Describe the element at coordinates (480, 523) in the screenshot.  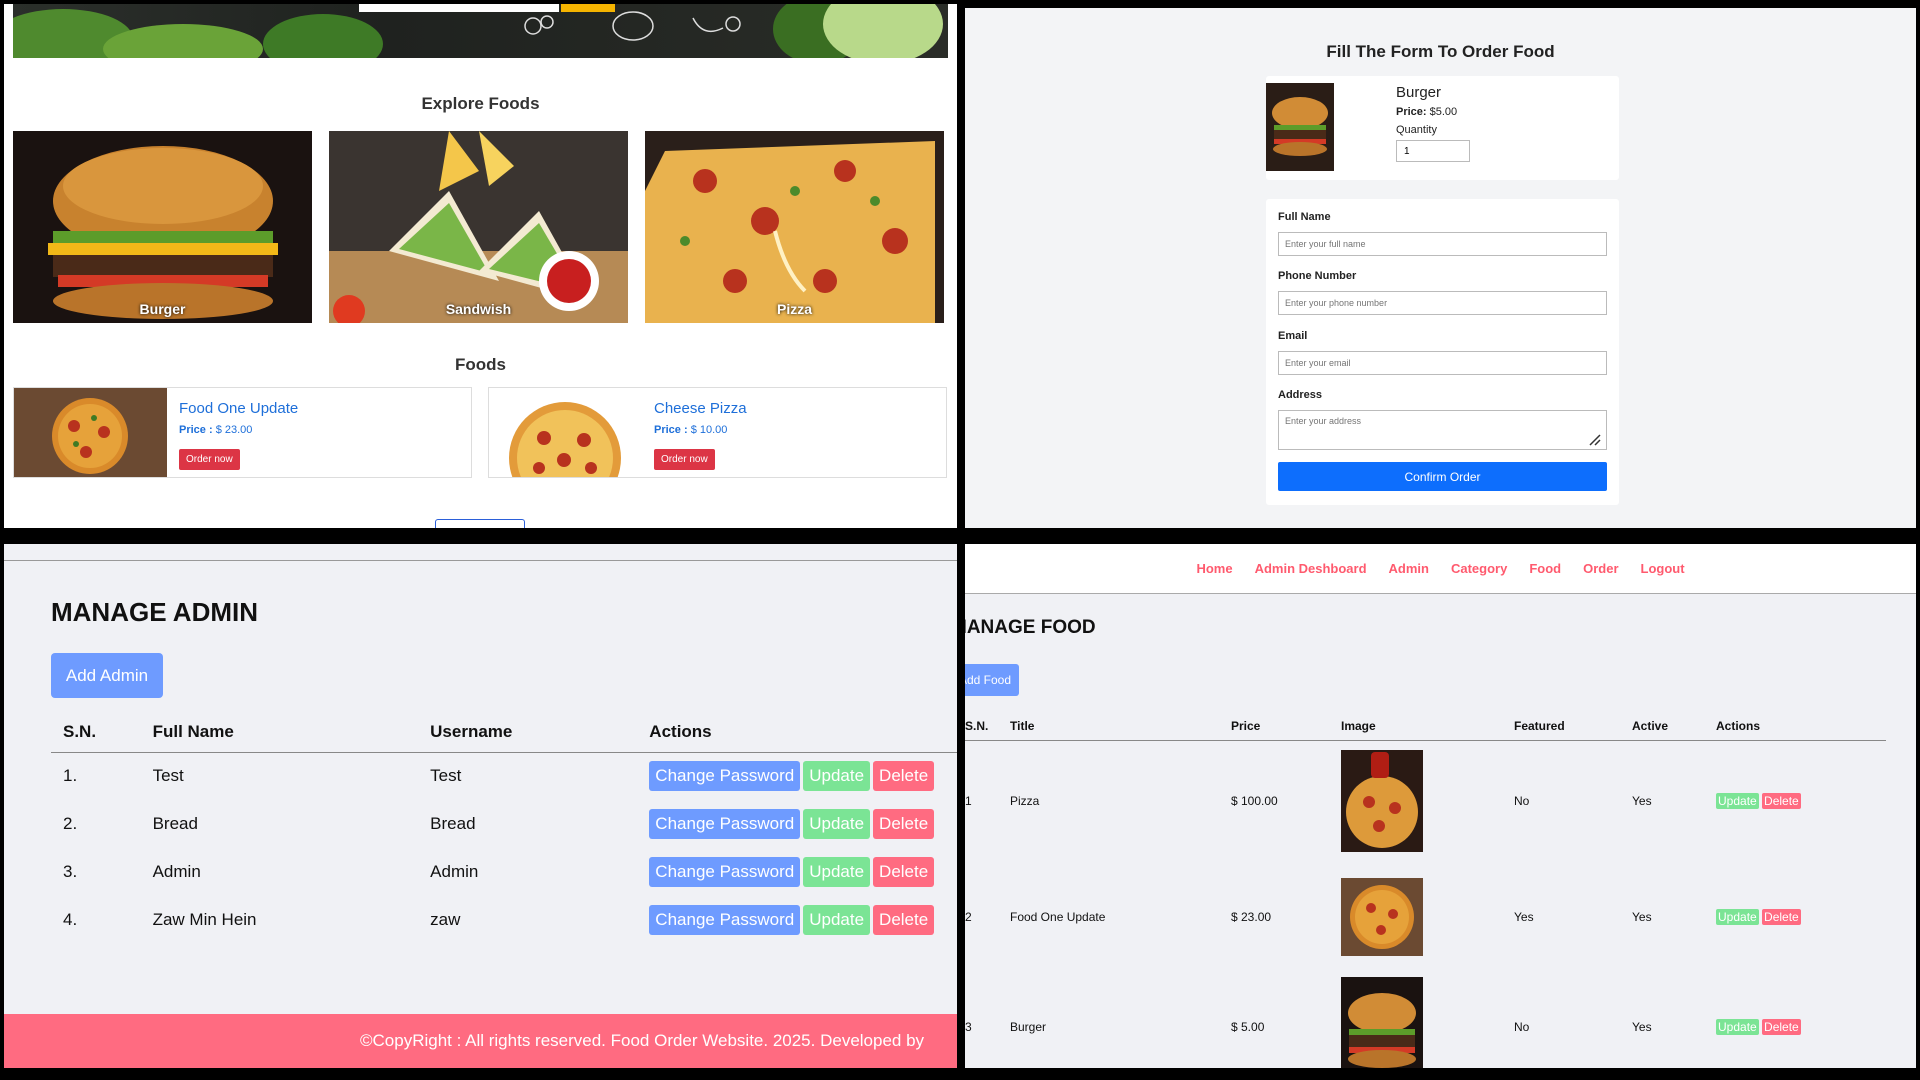
I see `see-all-foods-button` at that location.